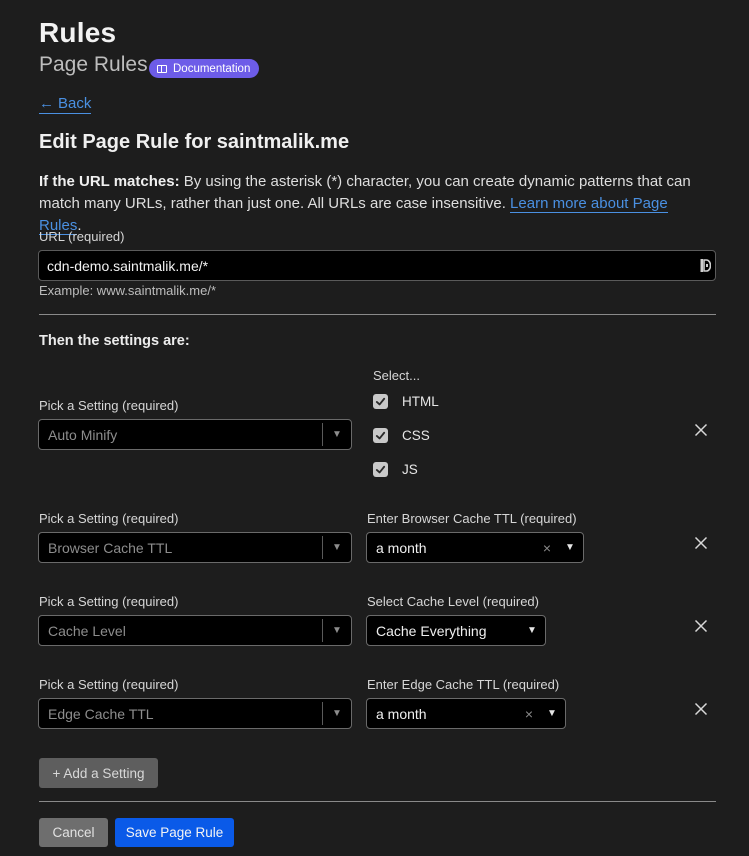 The height and width of the screenshot is (856, 749). I want to click on cache-level-select: Cache Everything ▼, so click(456, 630).